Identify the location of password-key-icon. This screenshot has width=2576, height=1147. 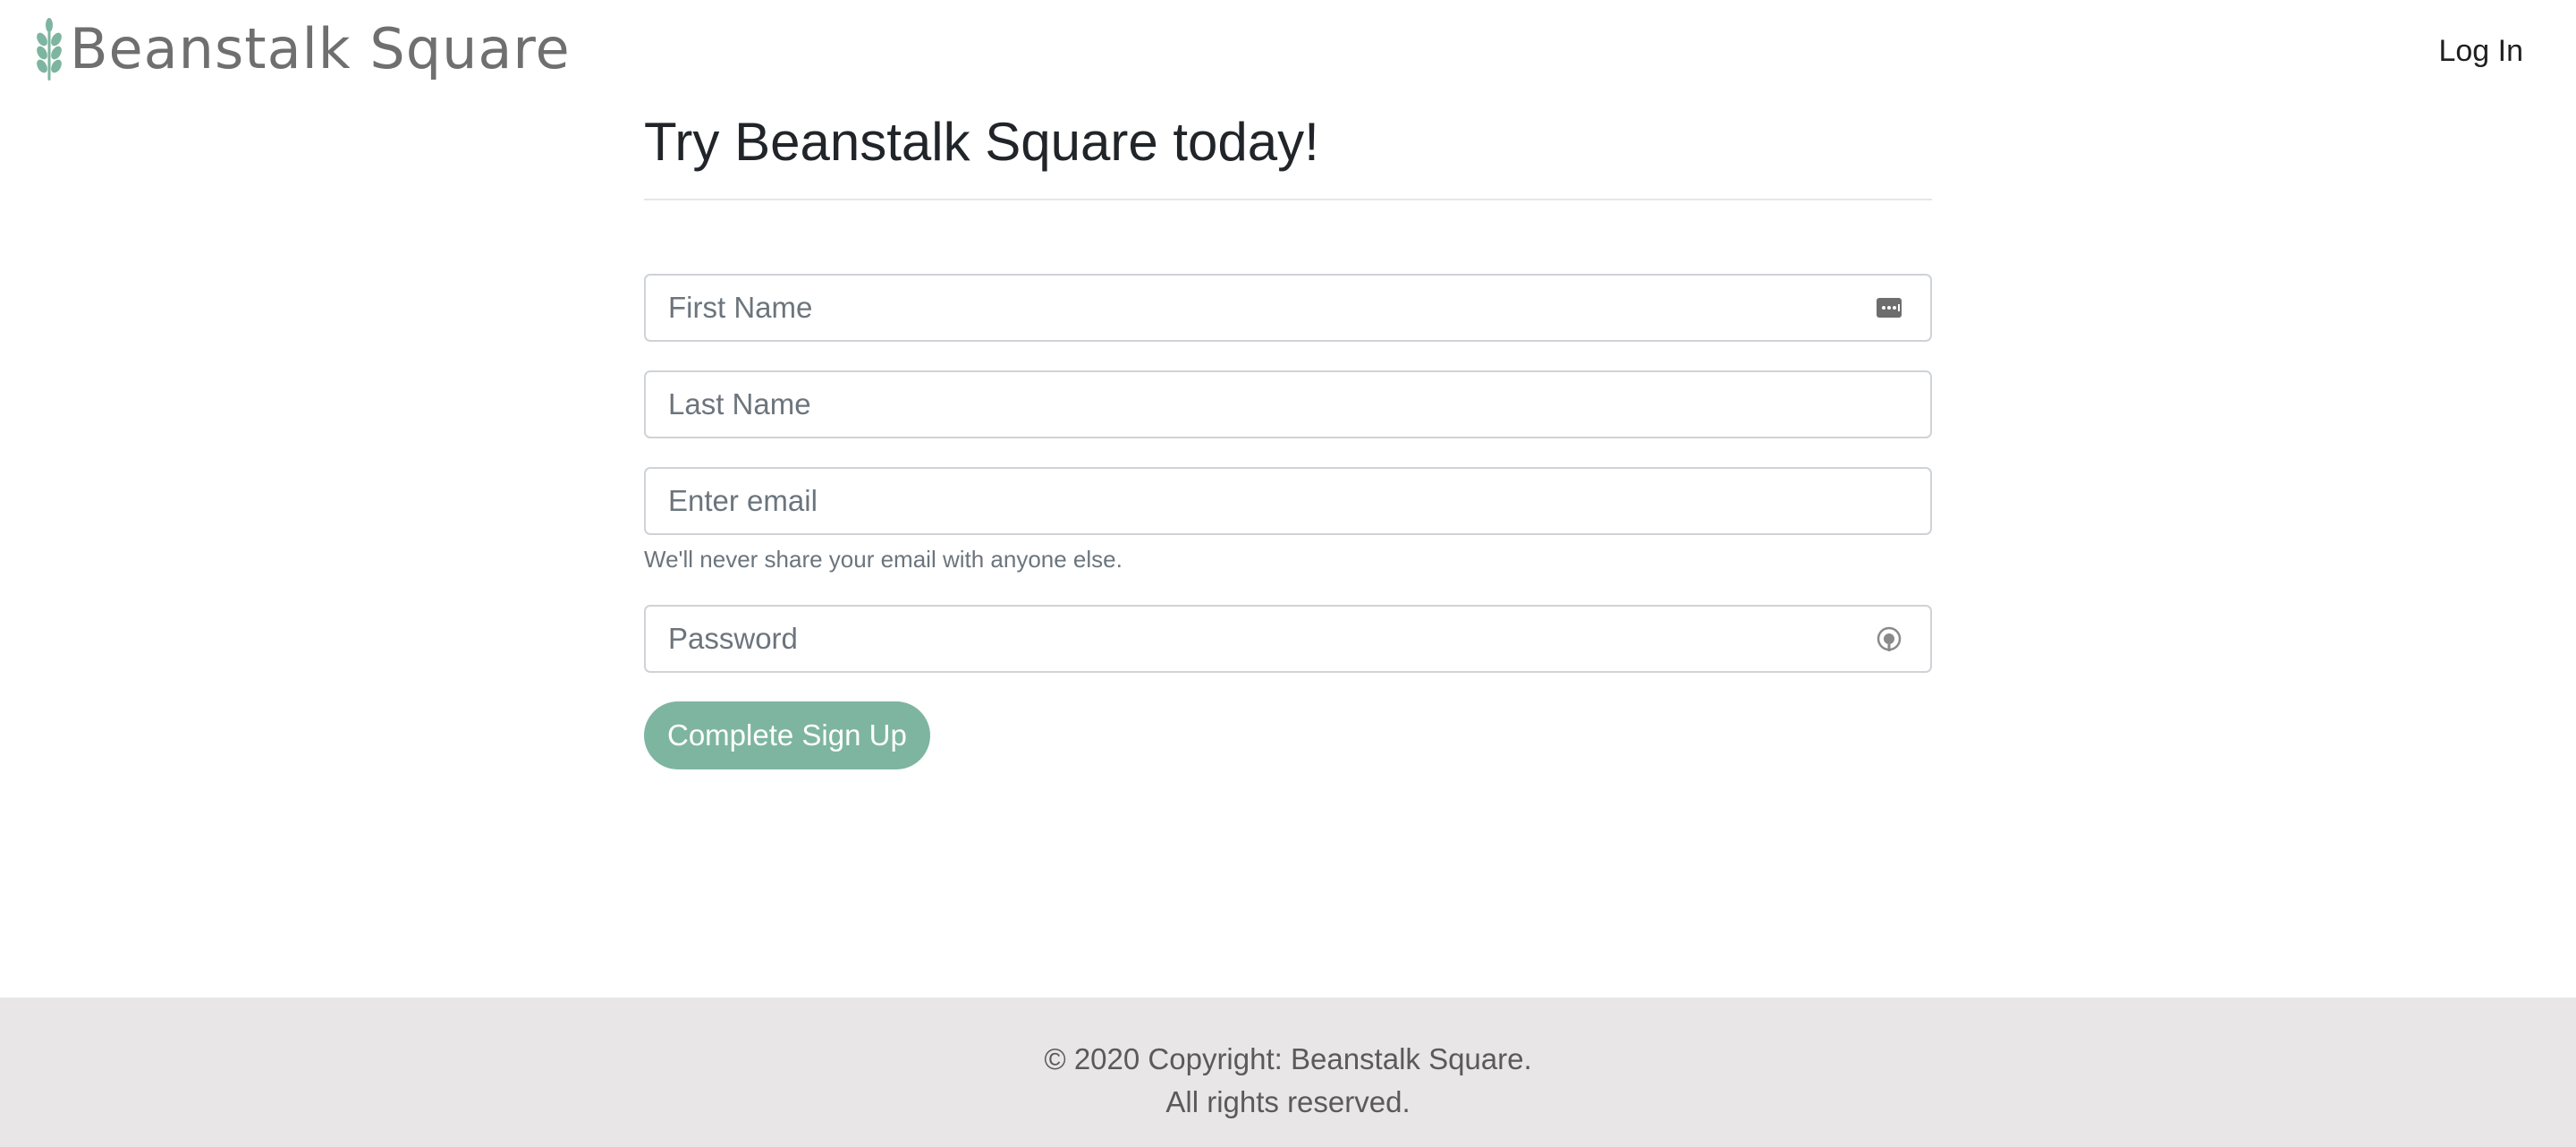
(1889, 638).